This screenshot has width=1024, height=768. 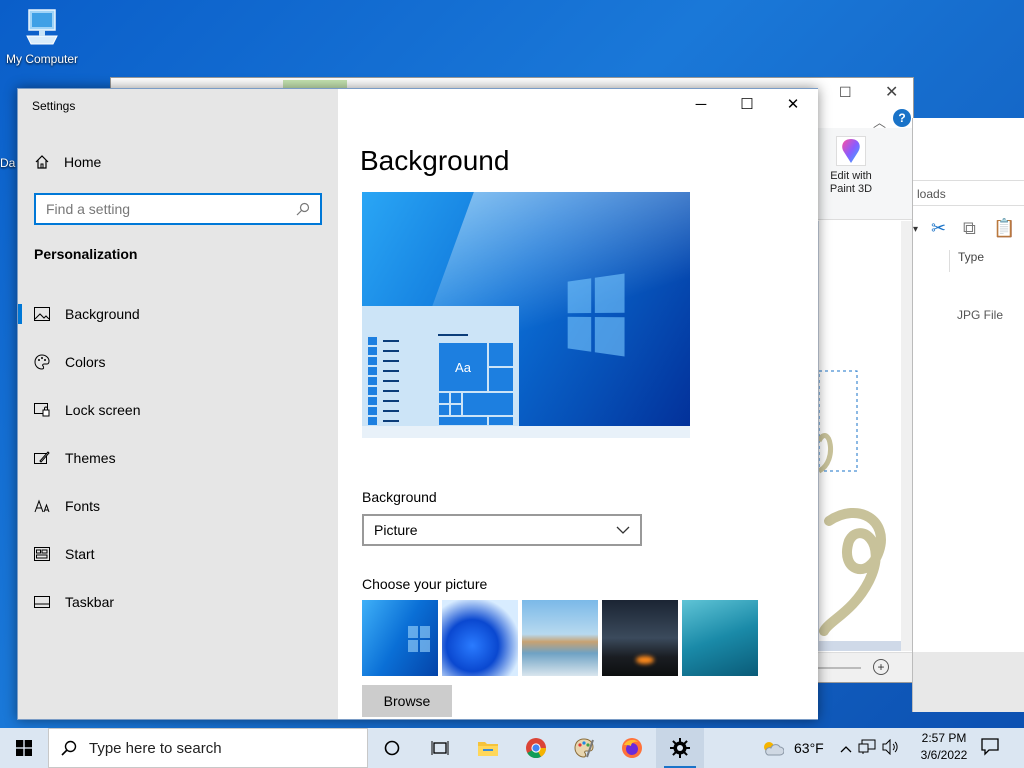 I want to click on settings-taskbar-button, so click(x=680, y=748).